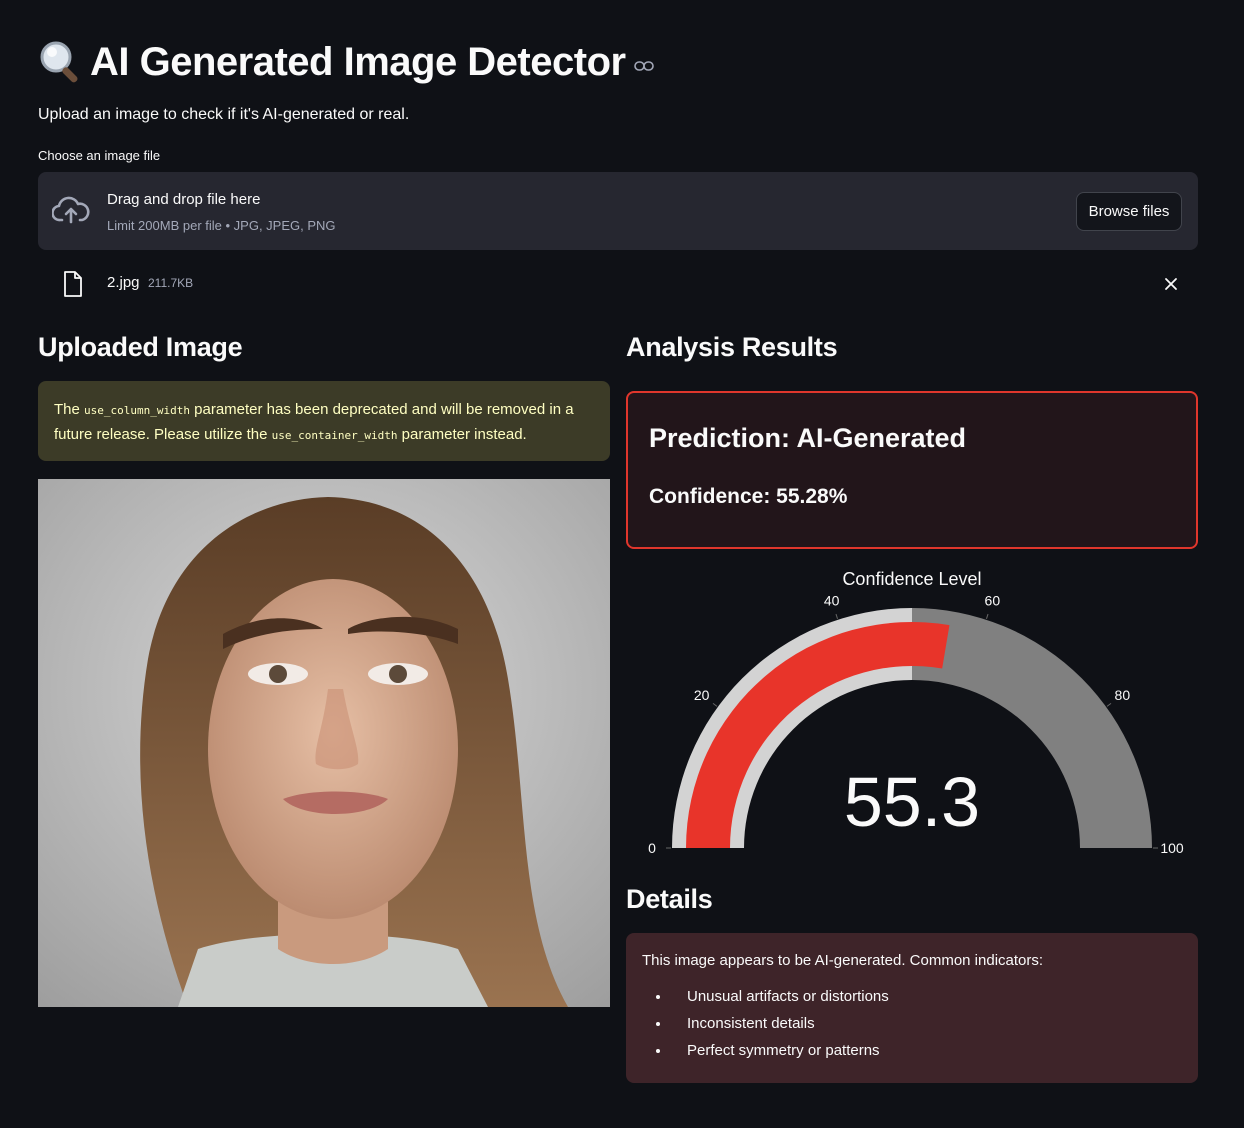 Image resolution: width=1244 pixels, height=1128 pixels. Describe the element at coordinates (702, 695) in the screenshot. I see `gauge-tick-label: 20` at that location.